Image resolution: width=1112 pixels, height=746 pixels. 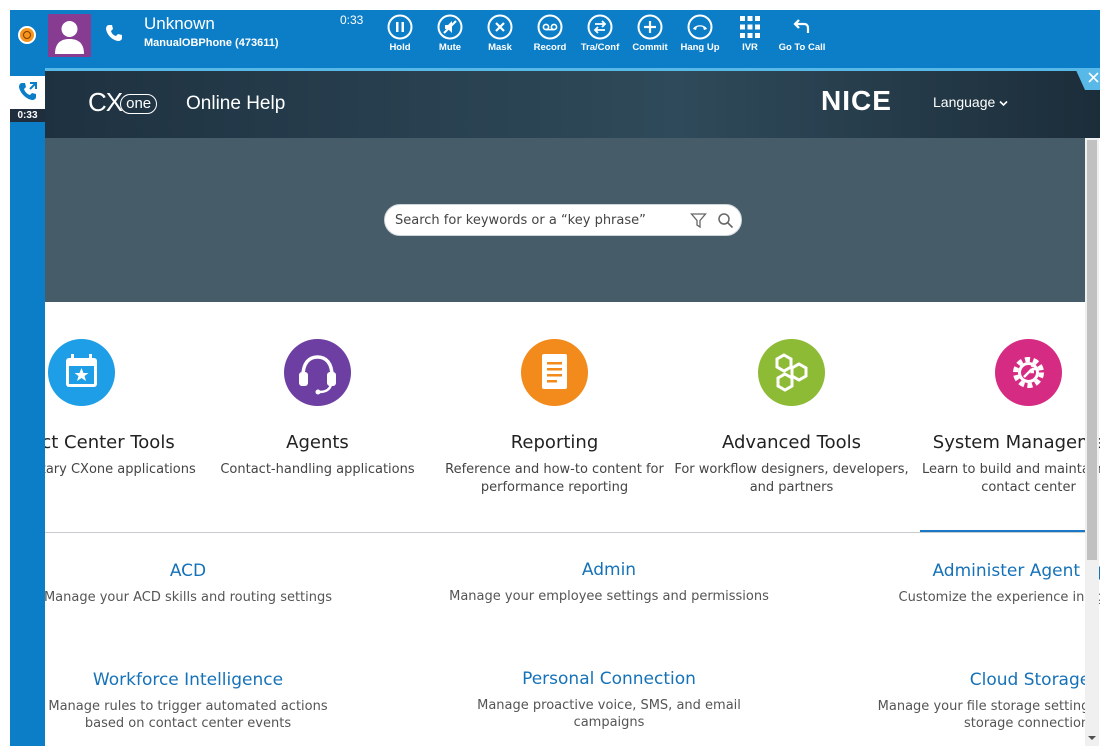 I want to click on hold-button: Hold, so click(x=400, y=33).